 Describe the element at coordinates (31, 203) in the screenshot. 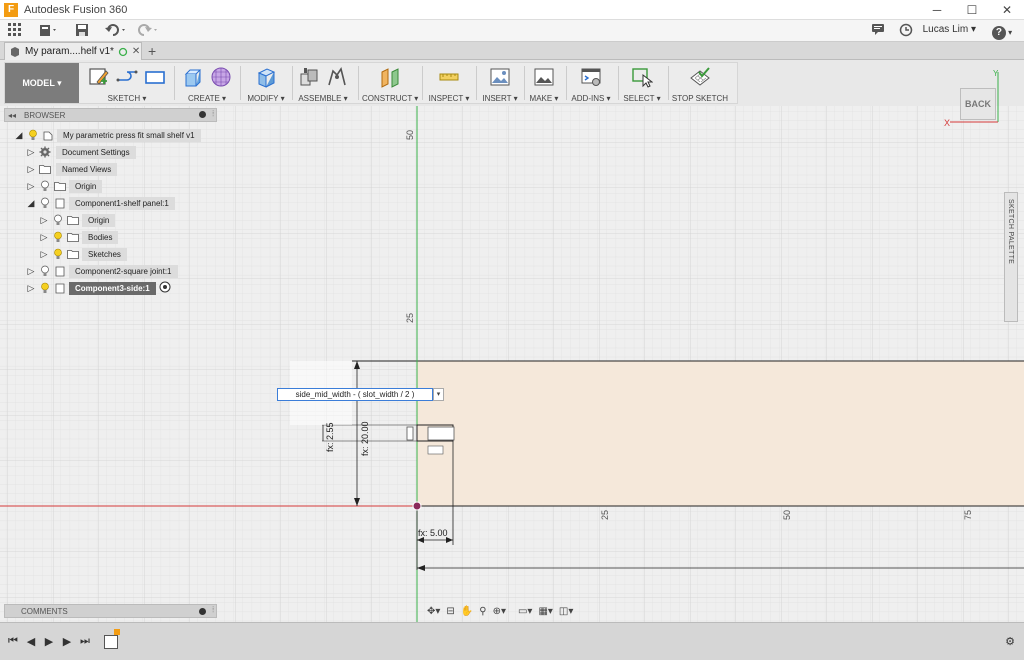

I see `expanded-triangle-icon: ◢` at that location.